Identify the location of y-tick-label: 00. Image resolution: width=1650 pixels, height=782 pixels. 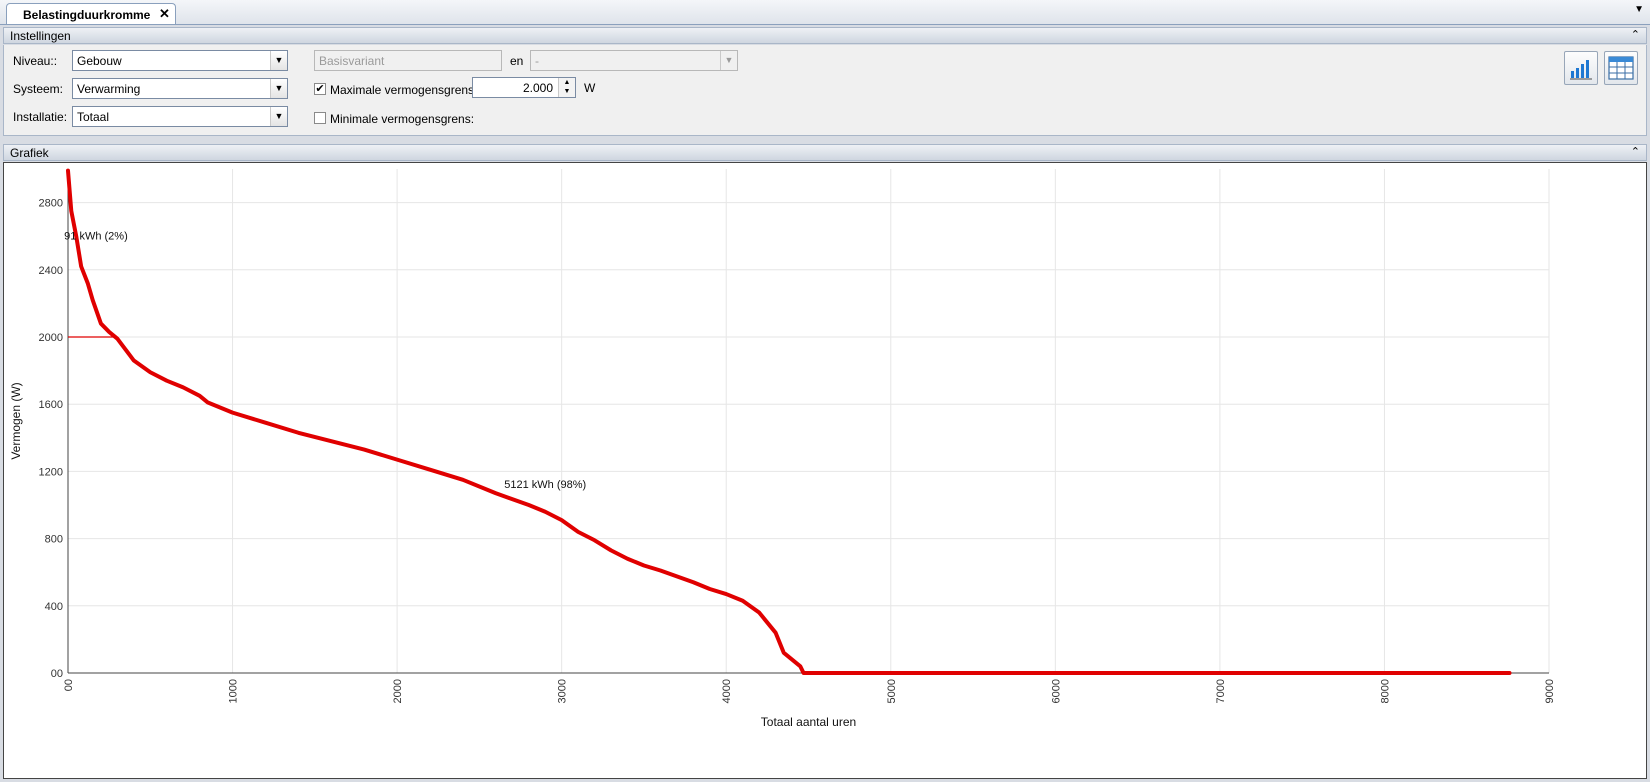
(57, 674).